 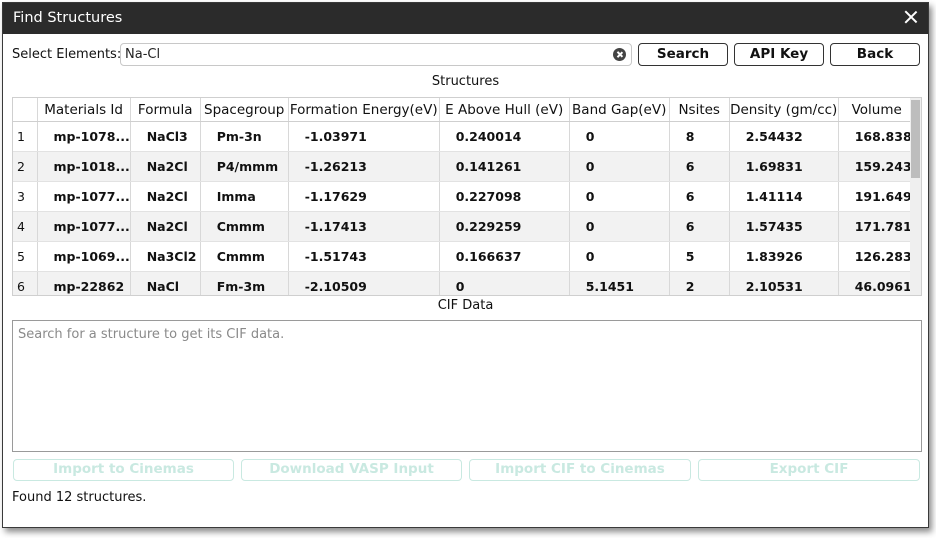 I want to click on close-icon, so click(x=911, y=17).